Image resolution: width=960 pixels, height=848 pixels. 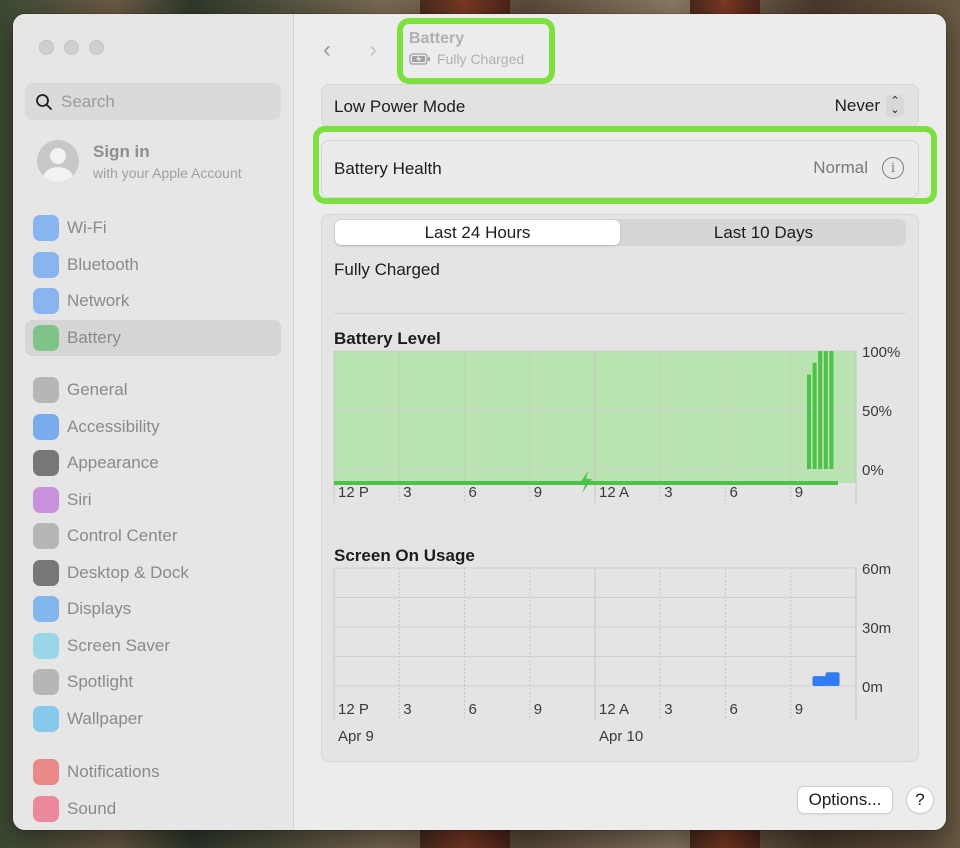 What do you see at coordinates (44, 101) in the screenshot?
I see `search-icon` at bounding box center [44, 101].